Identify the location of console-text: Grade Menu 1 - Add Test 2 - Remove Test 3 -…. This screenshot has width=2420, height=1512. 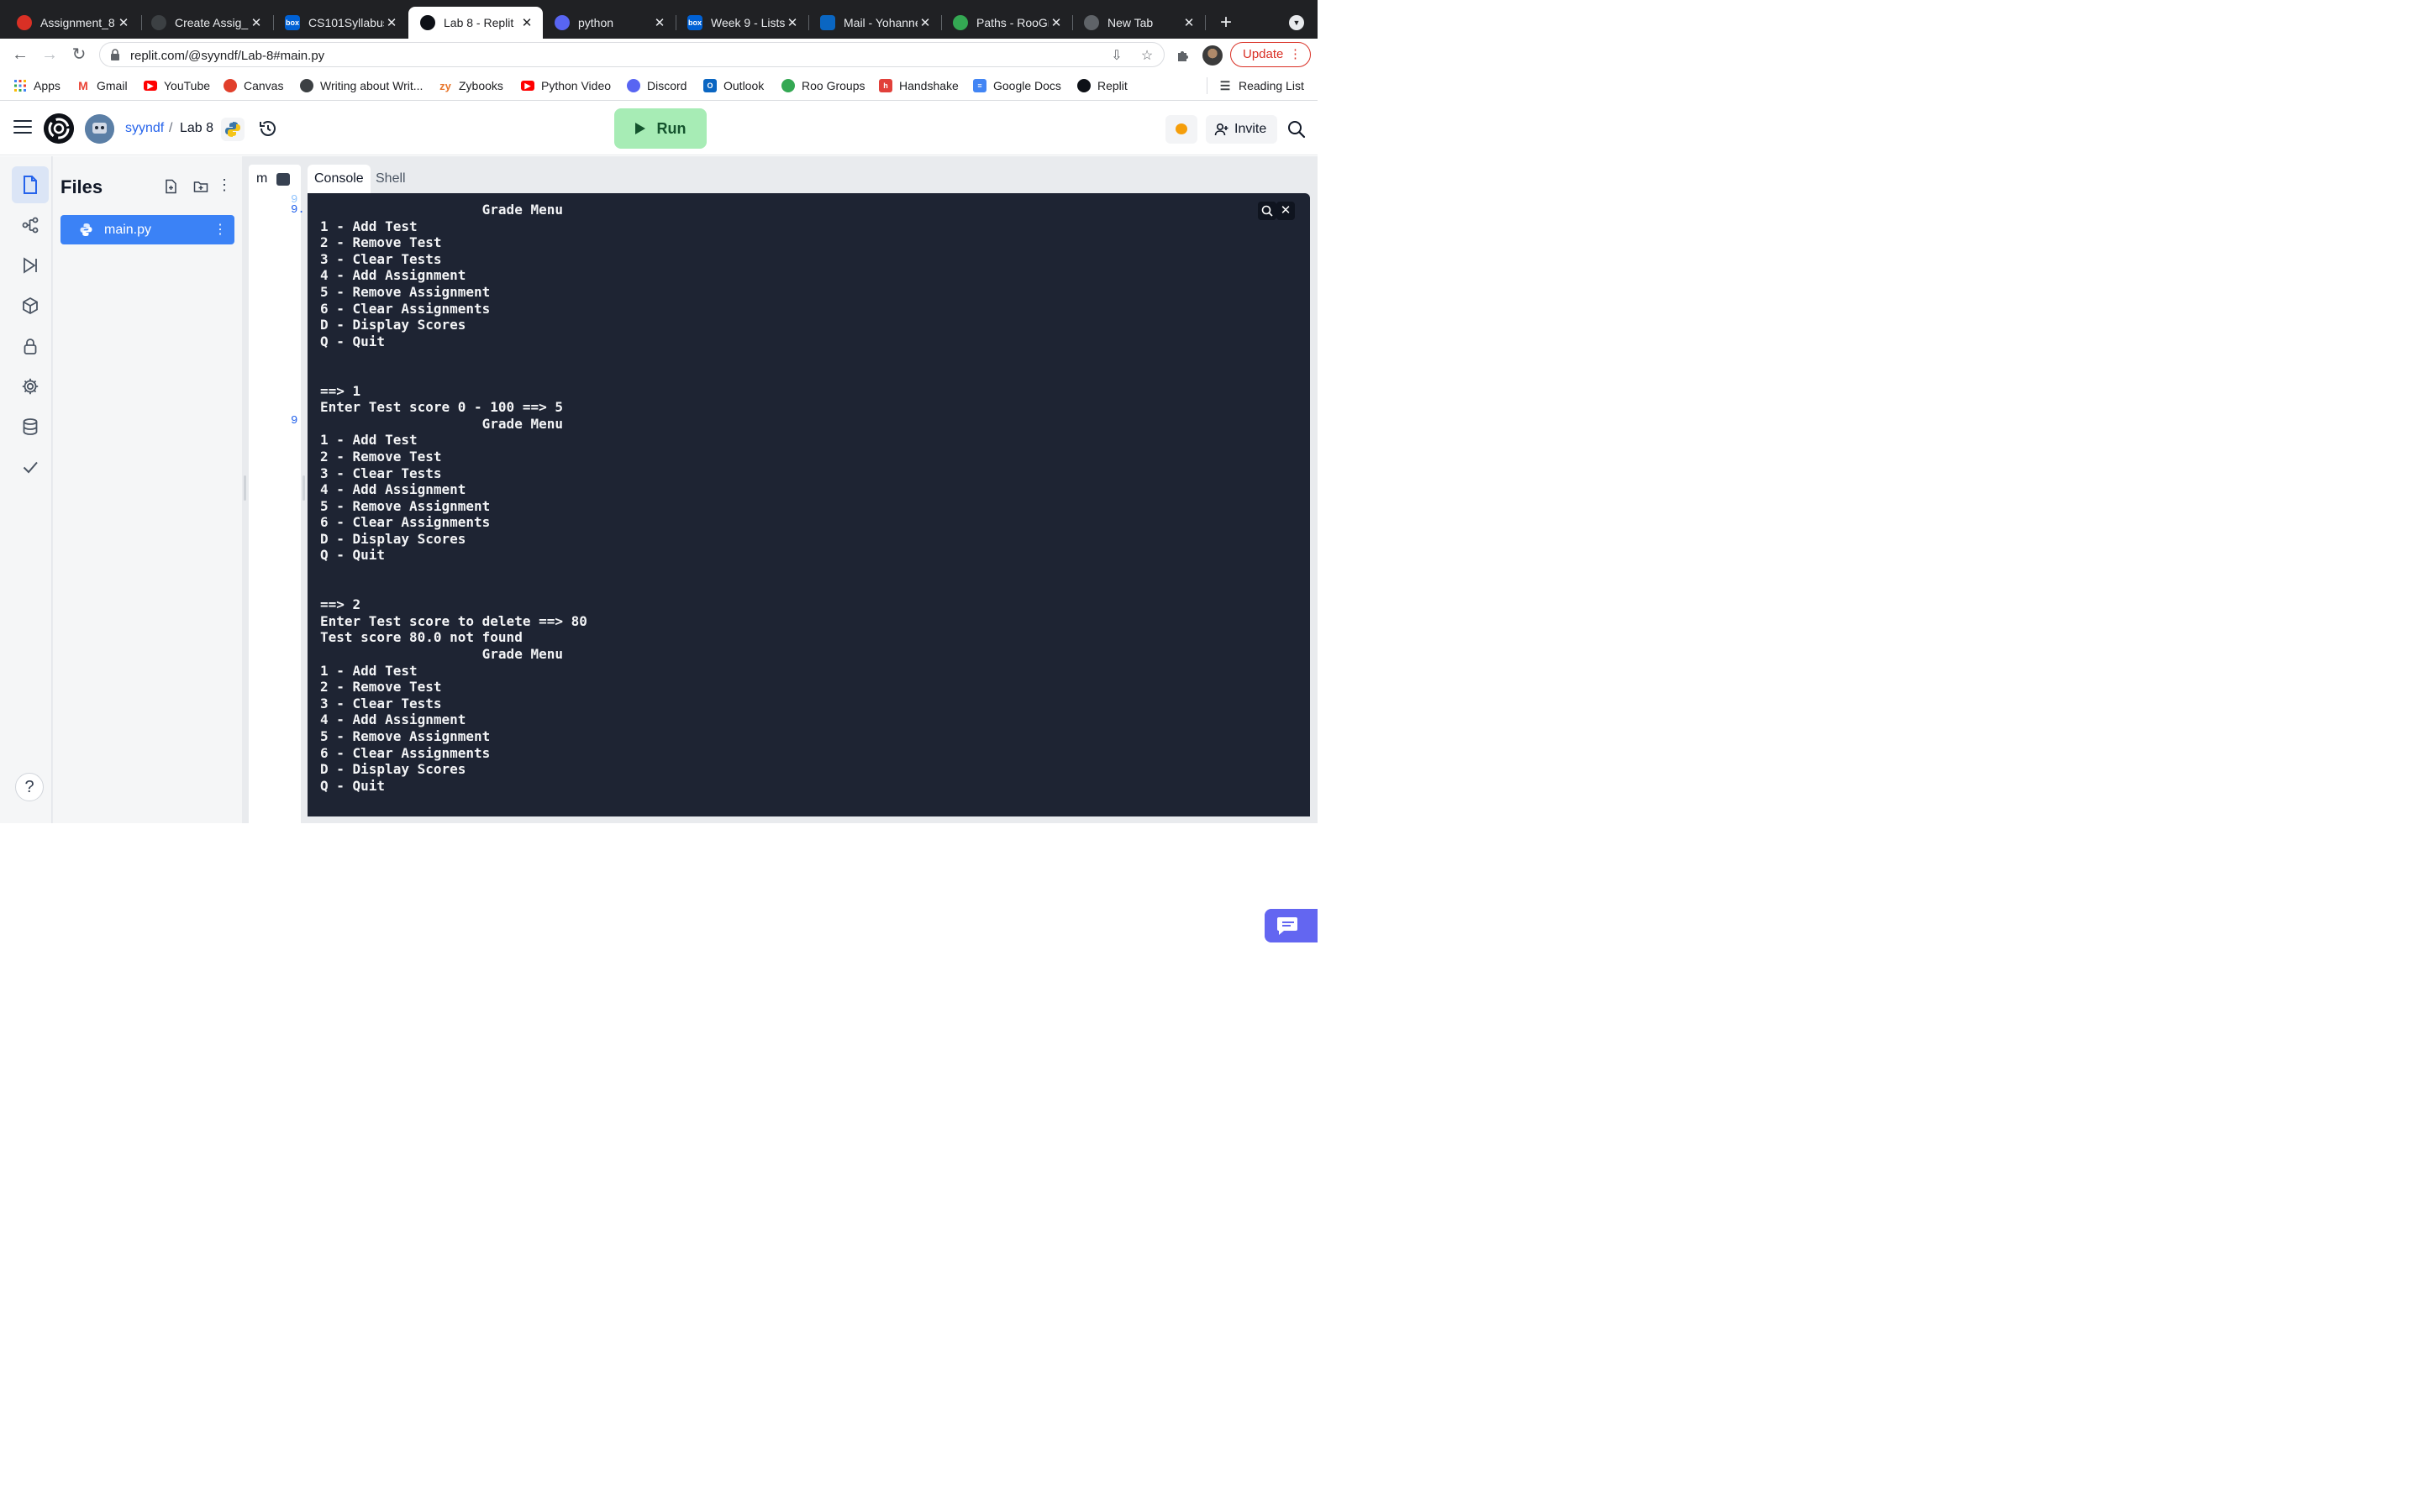
(453, 498).